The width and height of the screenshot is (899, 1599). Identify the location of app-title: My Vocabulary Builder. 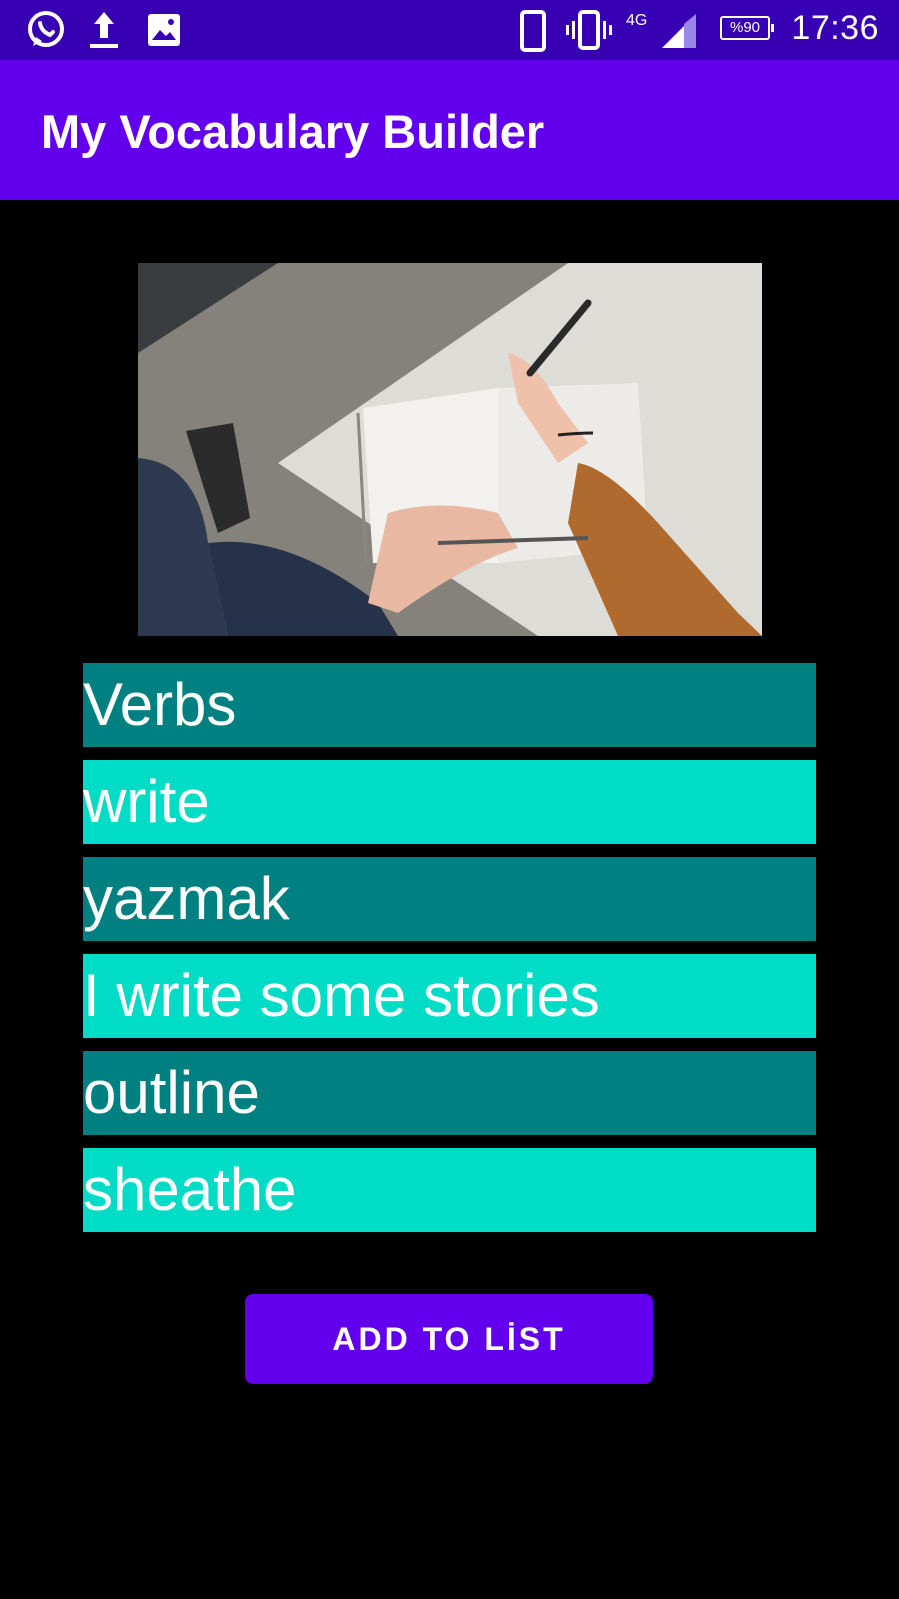
(293, 131).